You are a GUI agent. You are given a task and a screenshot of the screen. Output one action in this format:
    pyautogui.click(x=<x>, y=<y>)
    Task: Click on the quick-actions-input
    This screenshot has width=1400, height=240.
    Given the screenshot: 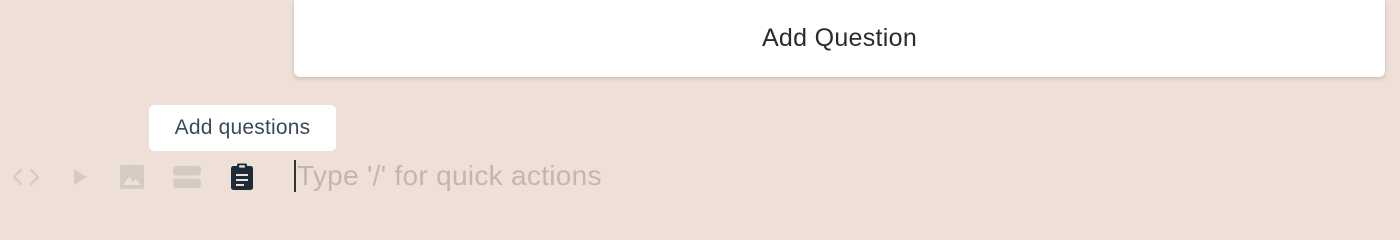 What is the action you would take?
    pyautogui.click(x=577, y=176)
    